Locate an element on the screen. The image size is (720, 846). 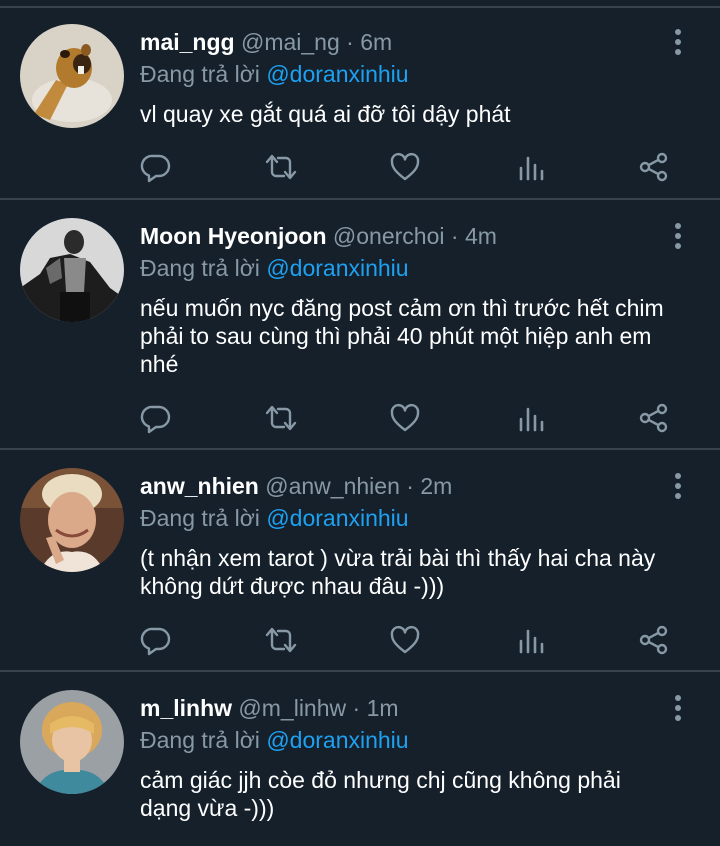
display-name: mai_ngg is located at coordinates (187, 42).